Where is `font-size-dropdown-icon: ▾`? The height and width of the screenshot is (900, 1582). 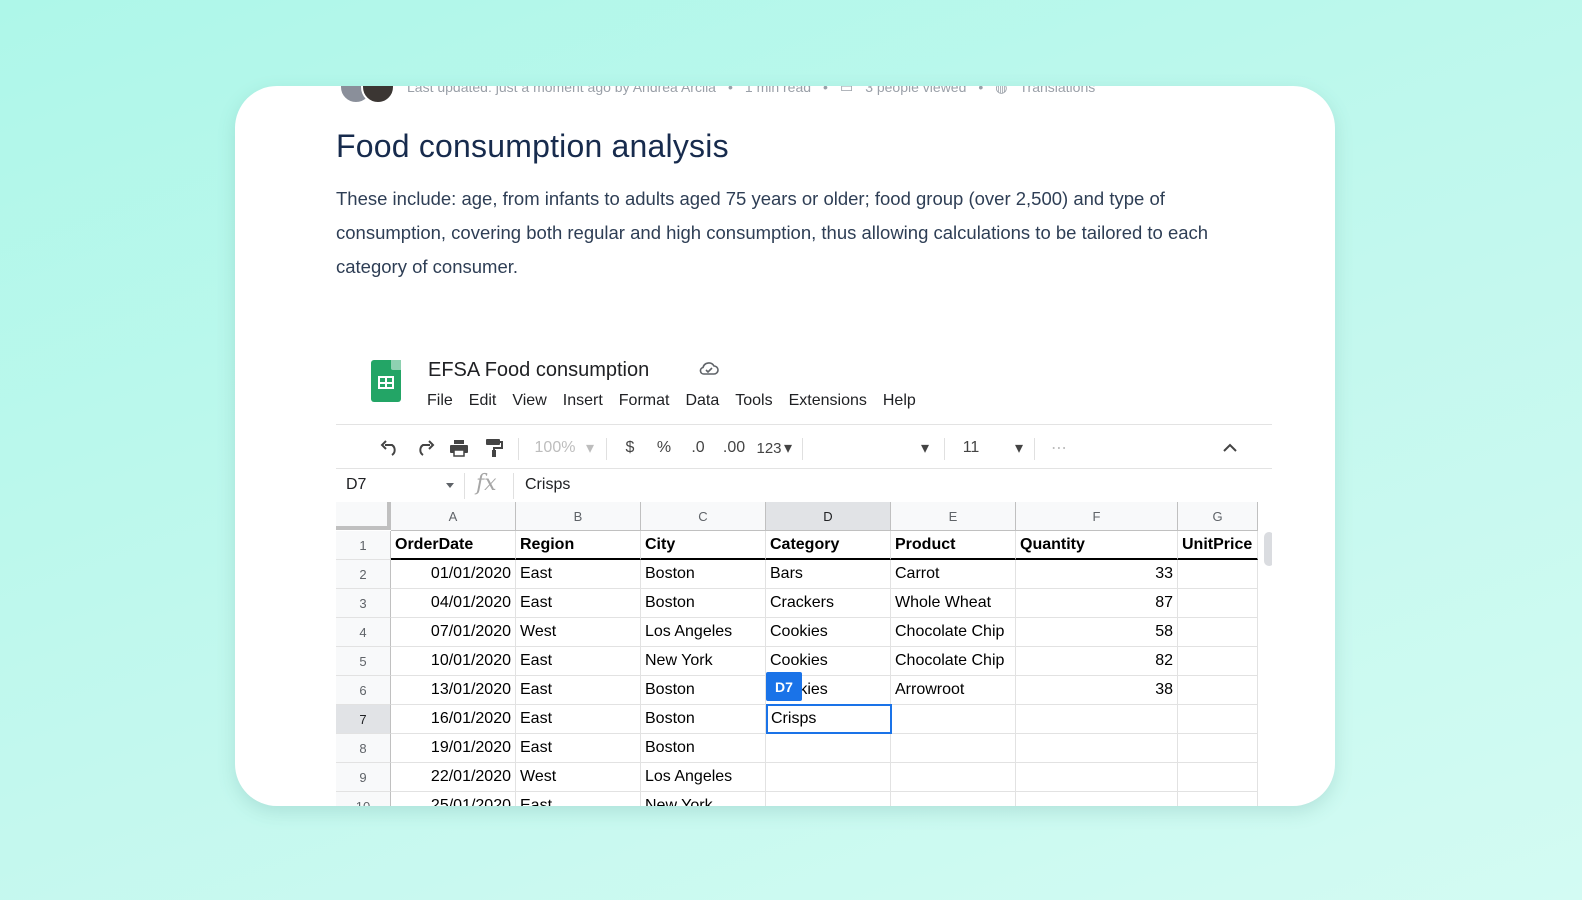 font-size-dropdown-icon: ▾ is located at coordinates (1019, 448).